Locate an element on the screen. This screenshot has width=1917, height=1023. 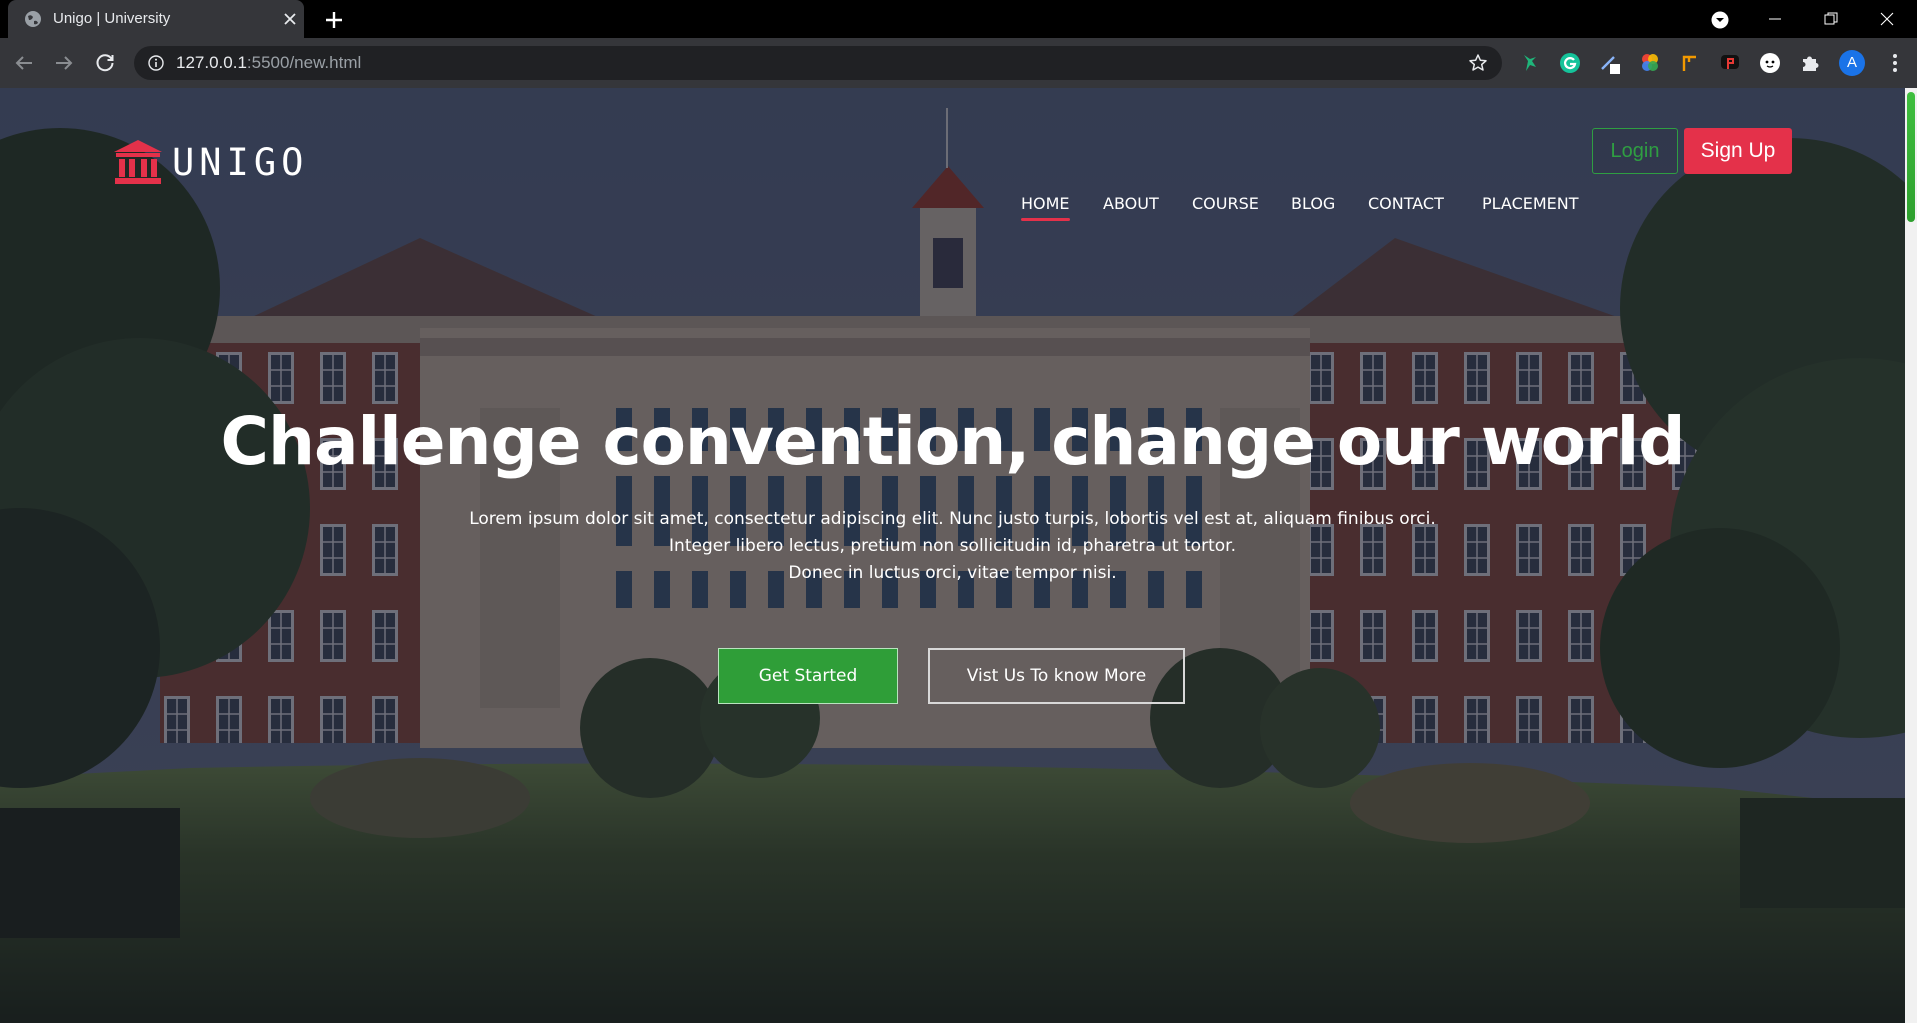
site-logo: UNIGO is located at coordinates (210, 162).